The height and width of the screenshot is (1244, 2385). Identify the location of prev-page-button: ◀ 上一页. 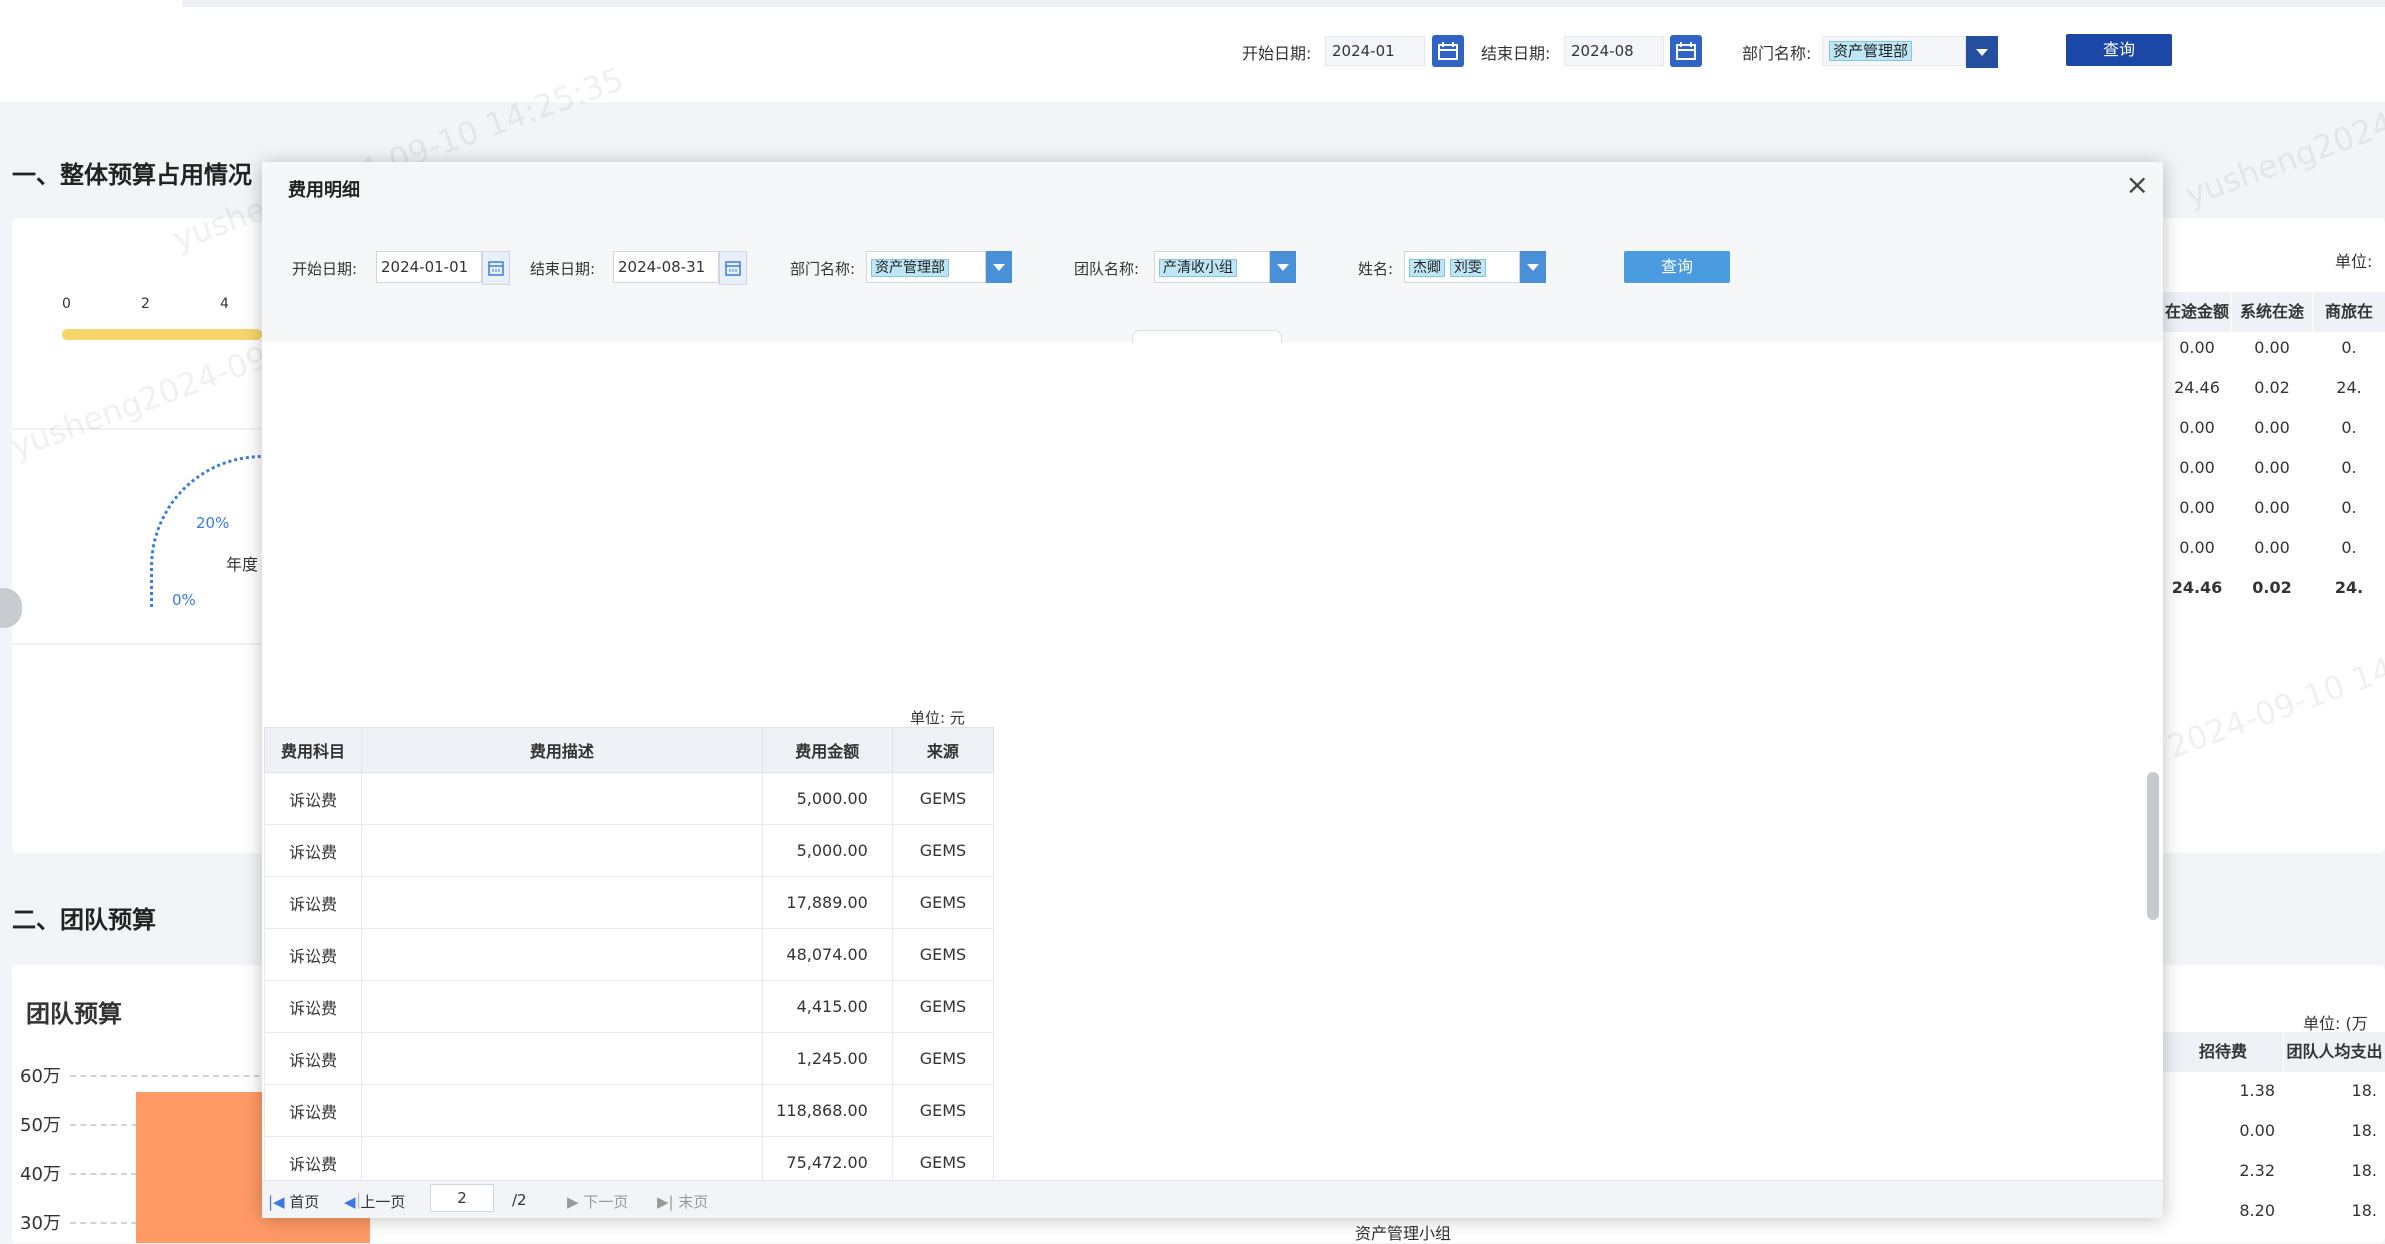
(374, 1201).